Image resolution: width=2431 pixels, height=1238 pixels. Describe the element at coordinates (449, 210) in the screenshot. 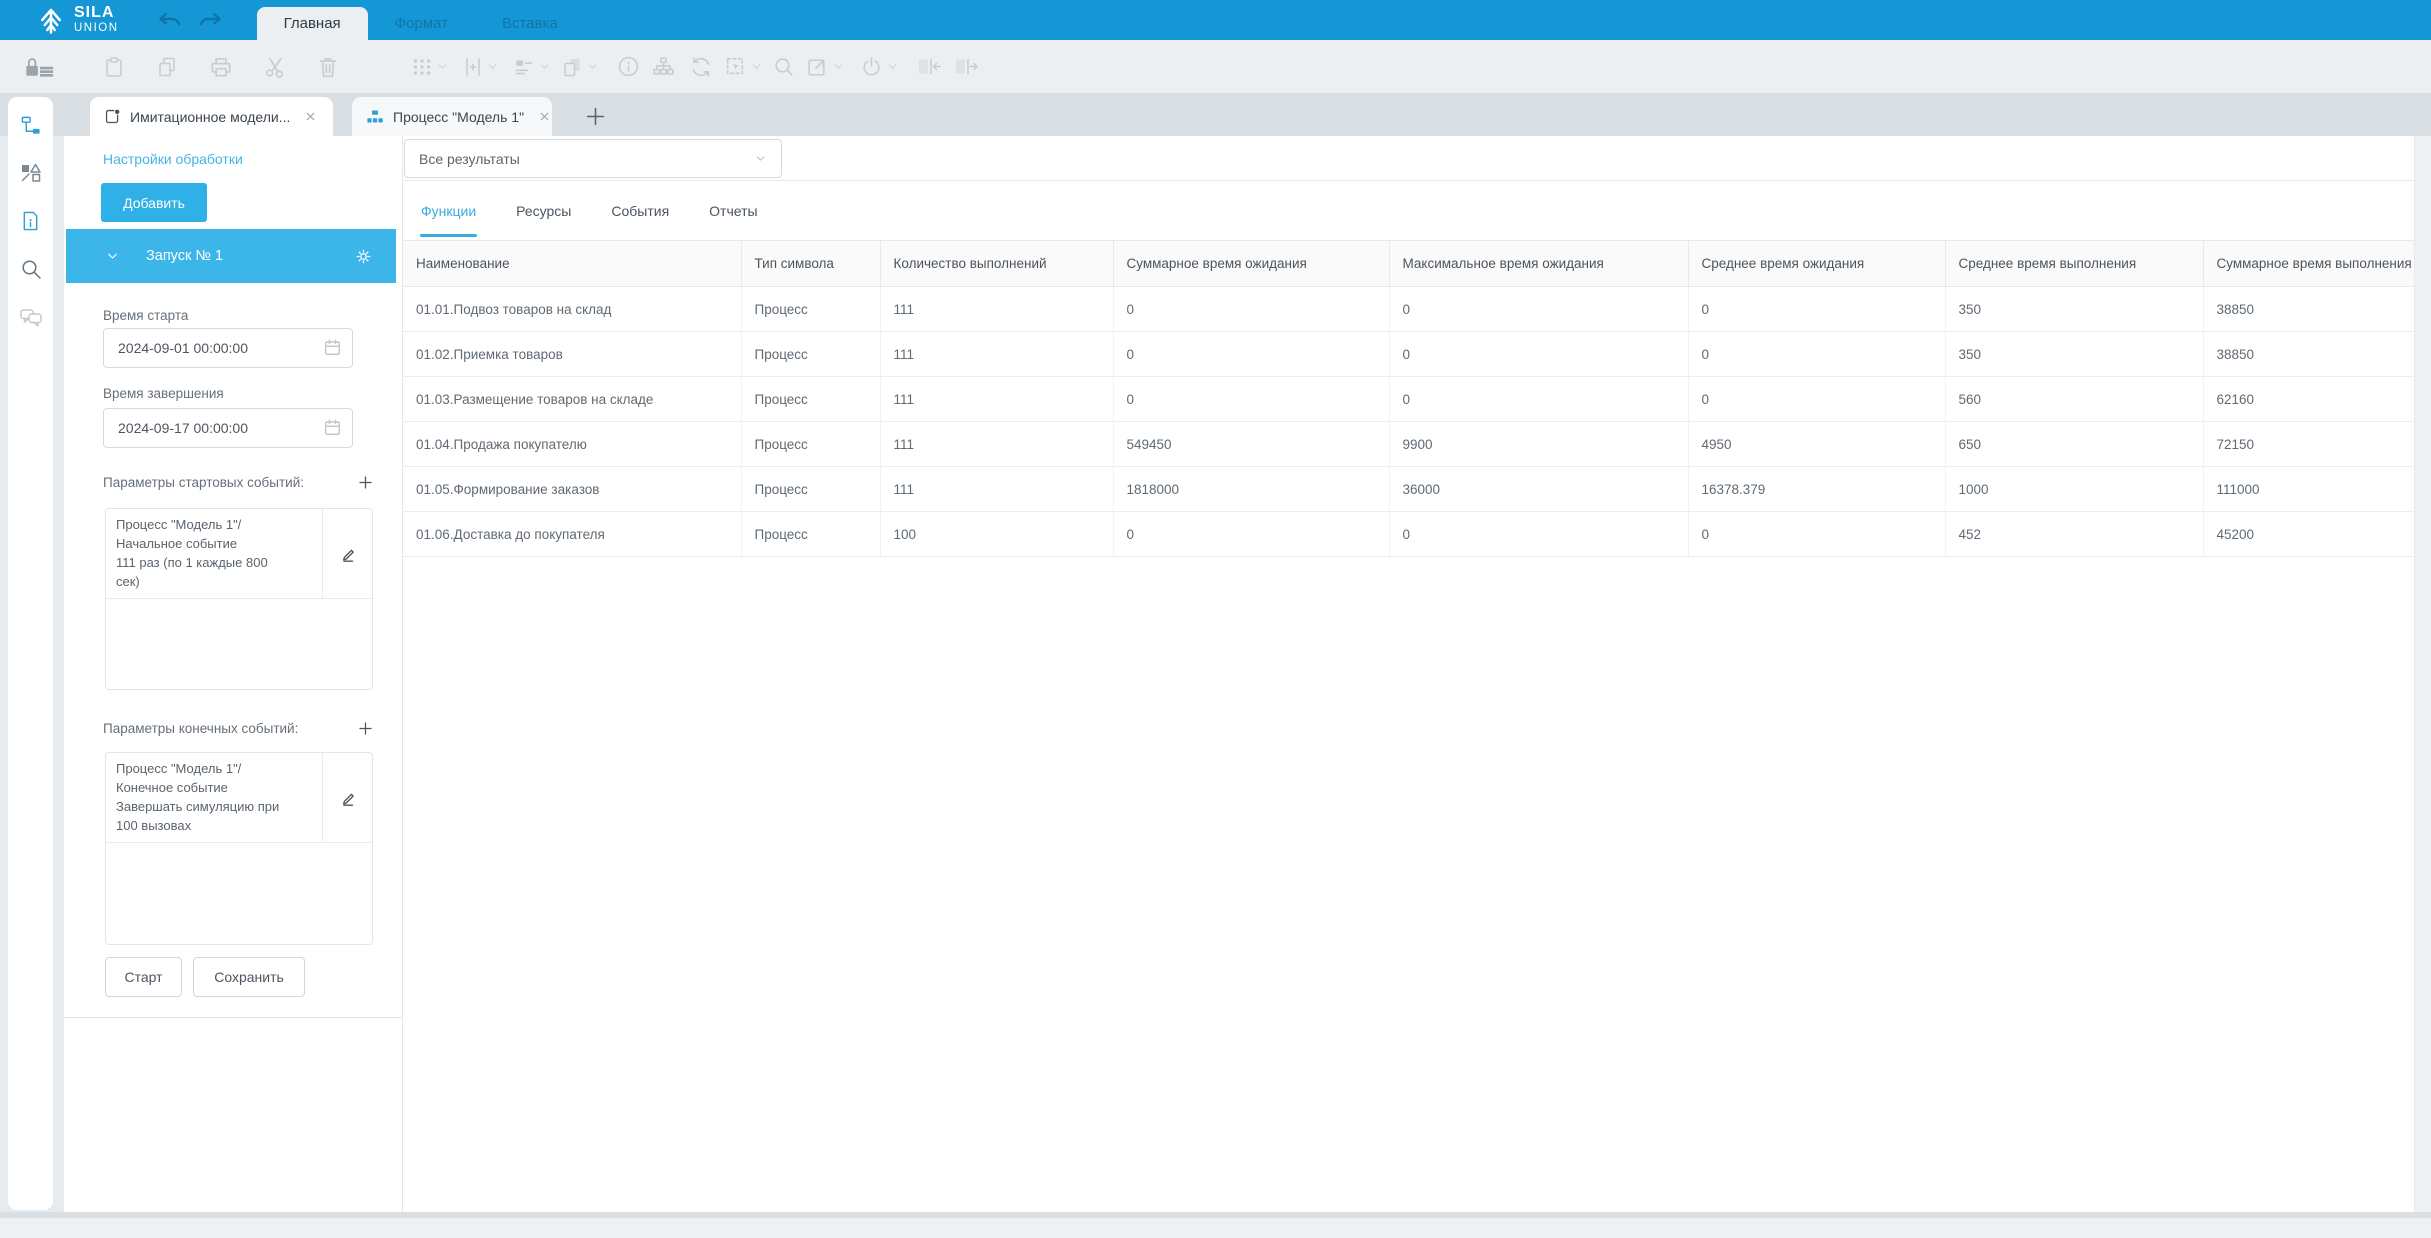

I see `tab-functions: Функции` at that location.